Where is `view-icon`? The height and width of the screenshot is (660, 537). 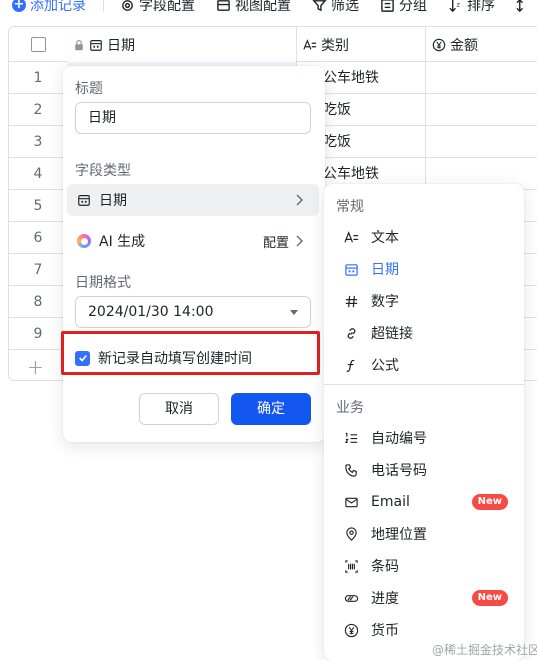
view-icon is located at coordinates (223, 5).